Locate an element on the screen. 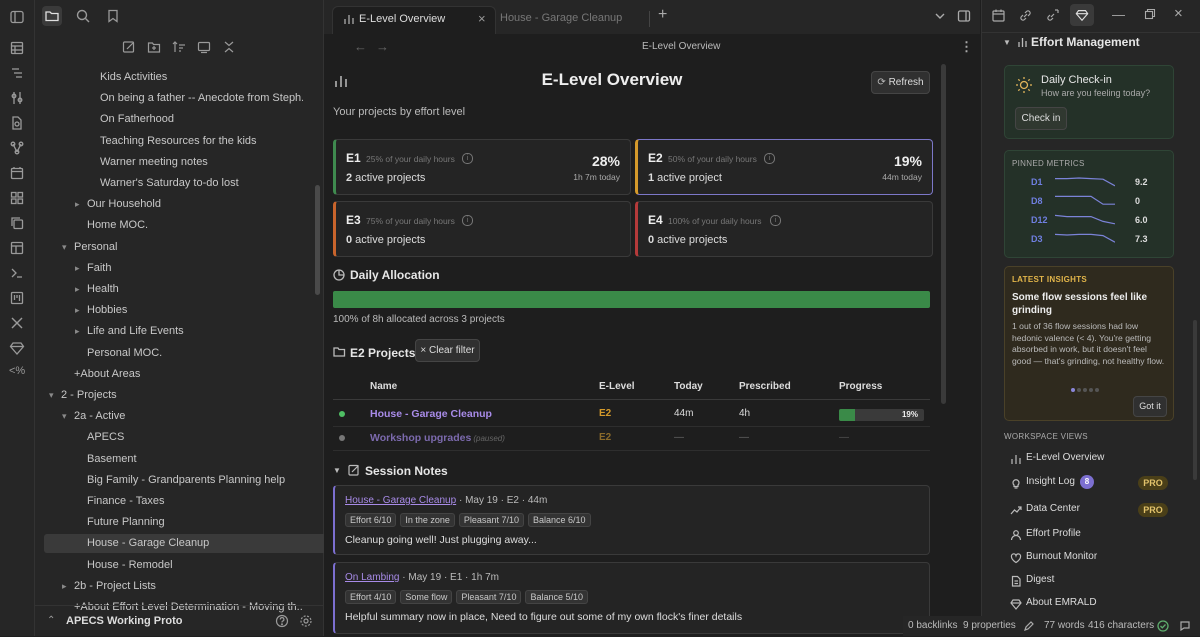  tools-icon is located at coordinates (17, 323).